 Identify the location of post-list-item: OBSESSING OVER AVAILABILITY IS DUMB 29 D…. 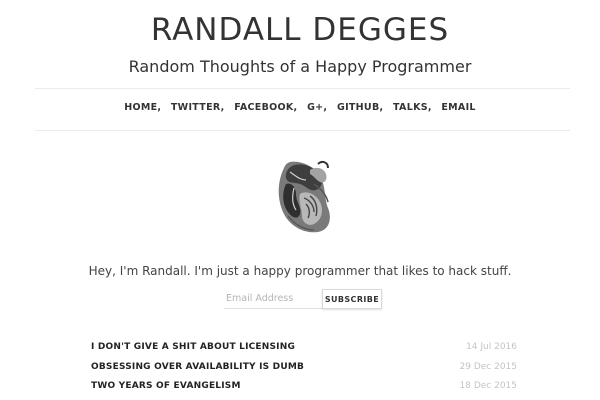
(304, 370).